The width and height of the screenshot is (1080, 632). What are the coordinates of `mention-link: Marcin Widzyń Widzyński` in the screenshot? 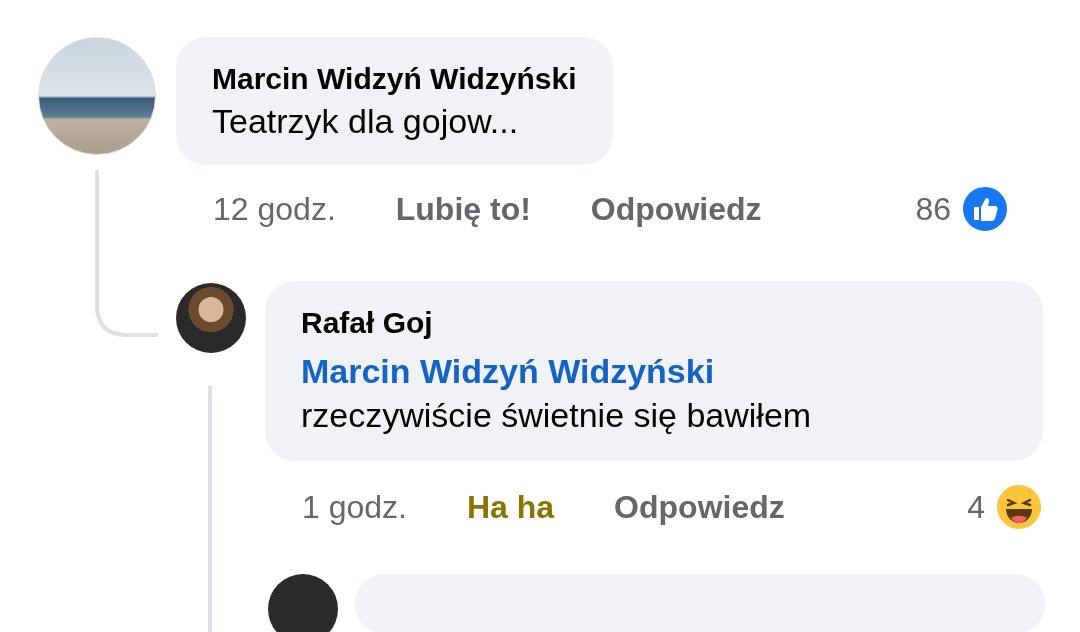 It's located at (654, 371).